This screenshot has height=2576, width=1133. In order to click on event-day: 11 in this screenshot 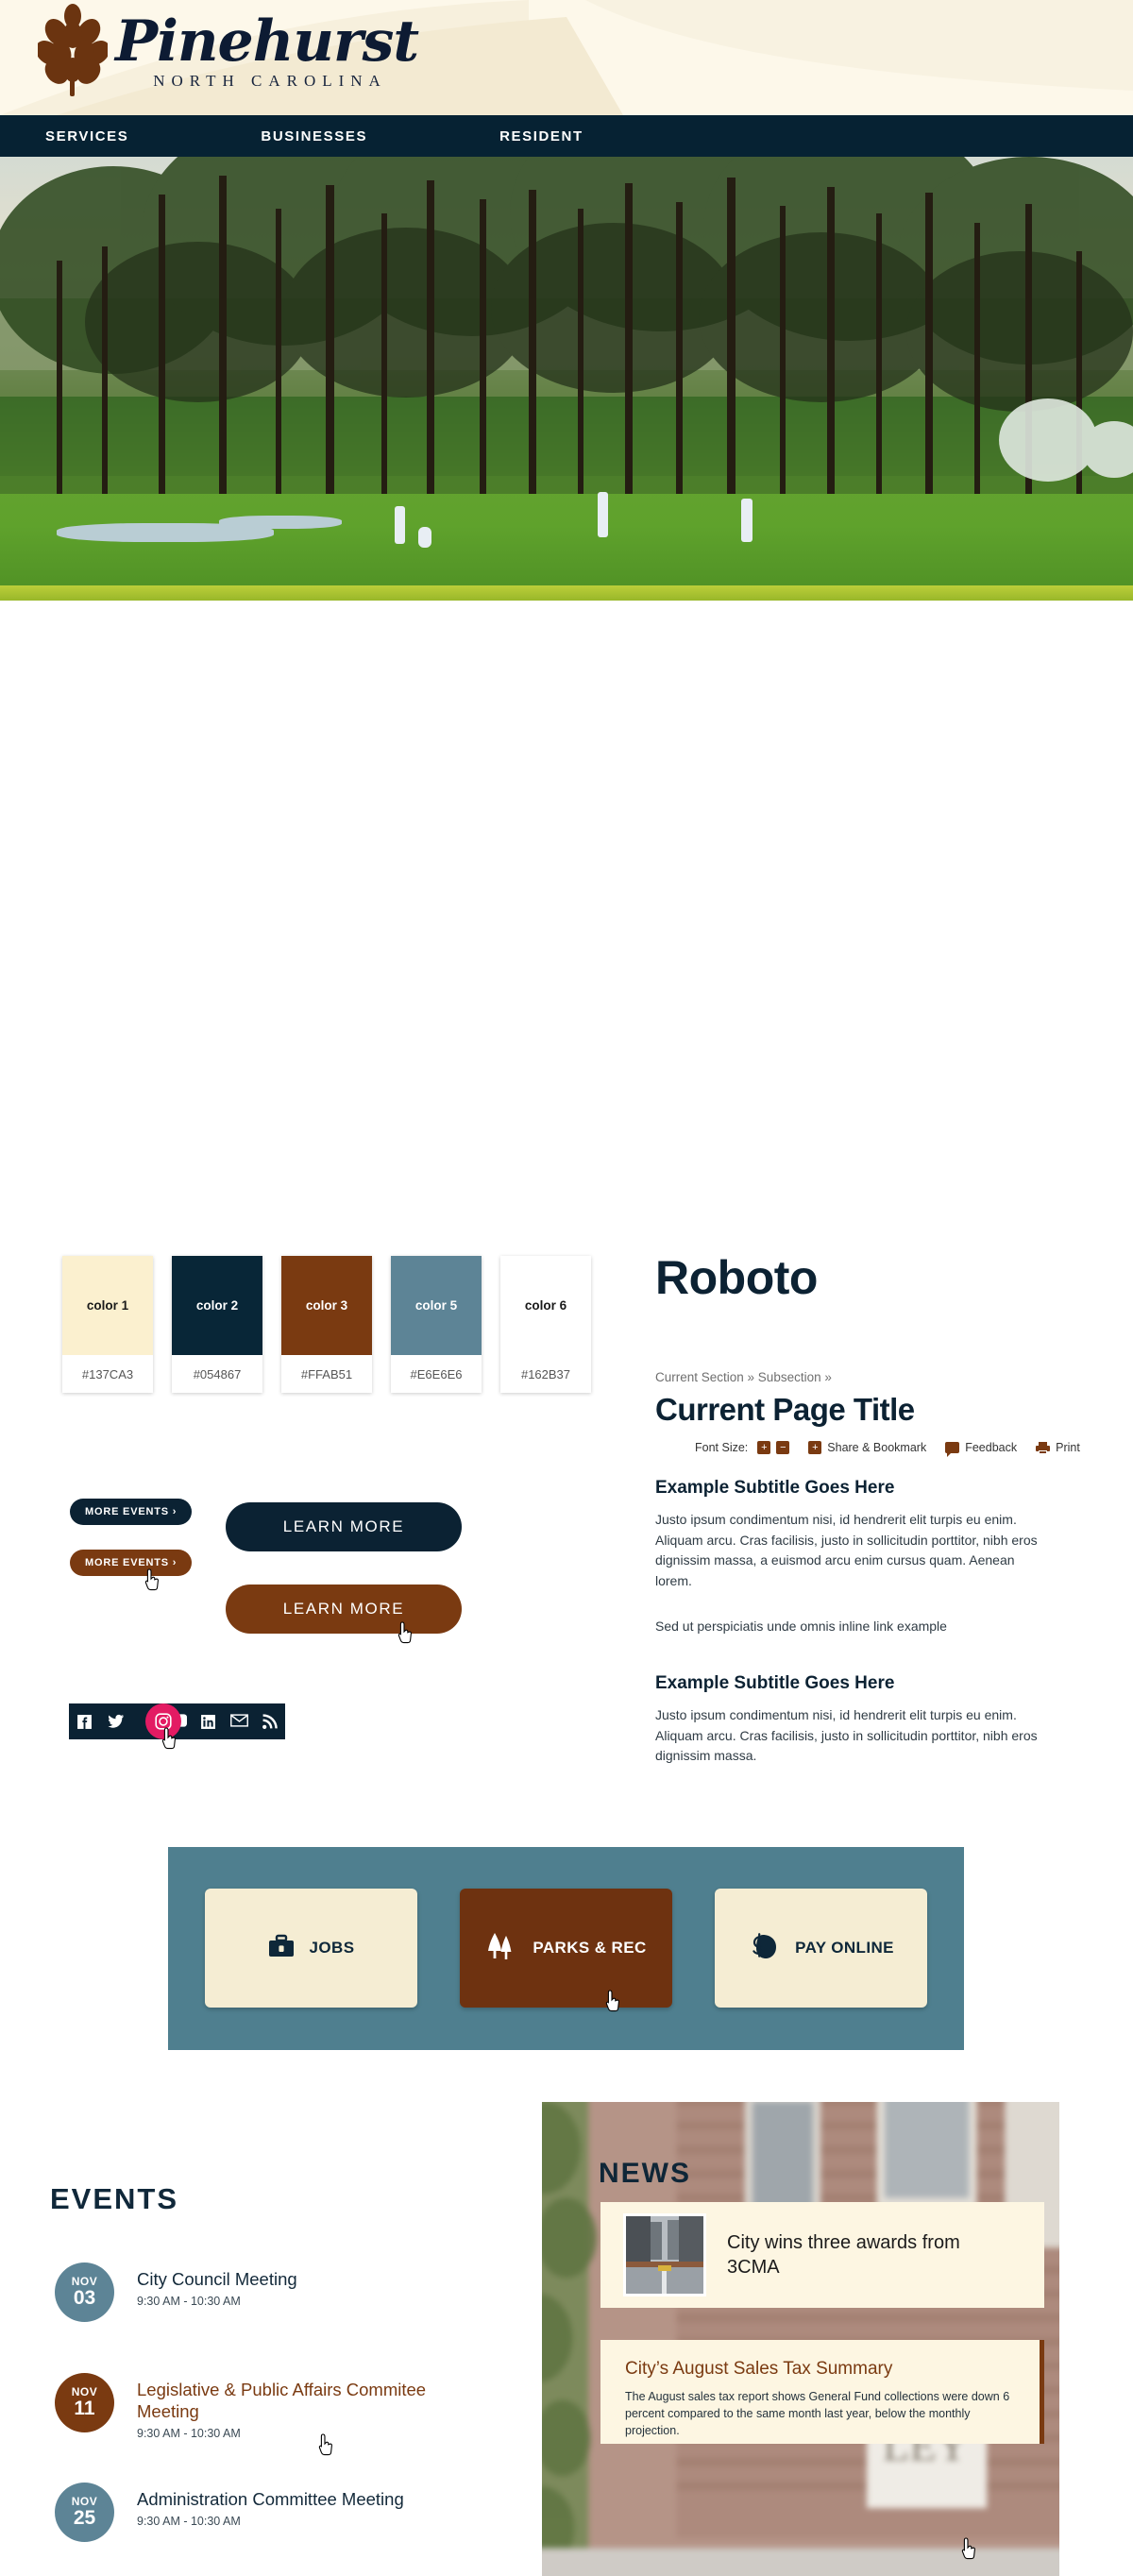, I will do `click(85, 2409)`.